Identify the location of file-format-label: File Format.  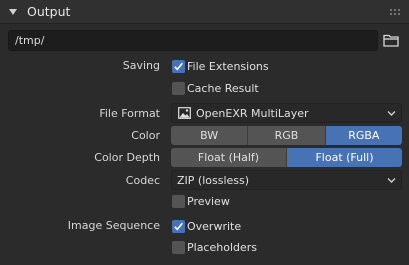
(129, 113).